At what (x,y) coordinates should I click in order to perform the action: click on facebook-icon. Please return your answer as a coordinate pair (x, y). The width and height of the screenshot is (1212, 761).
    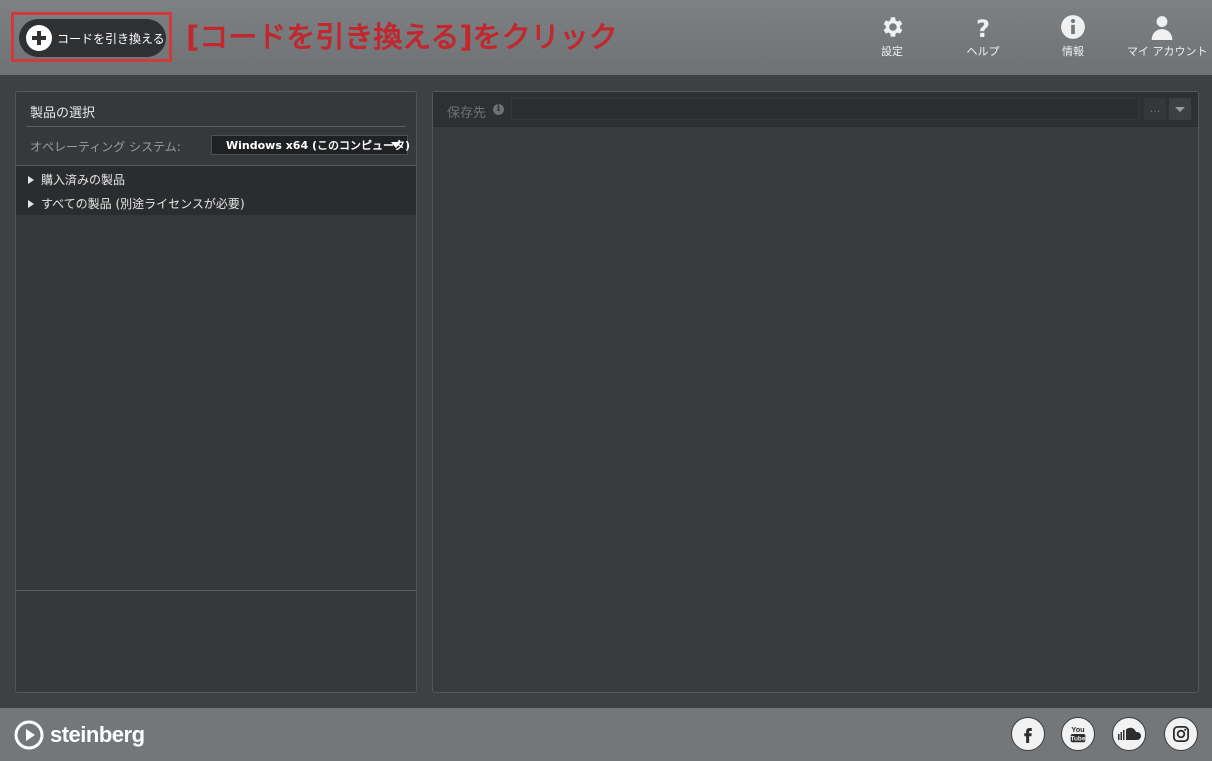
    Looking at the image, I should click on (1028, 735).